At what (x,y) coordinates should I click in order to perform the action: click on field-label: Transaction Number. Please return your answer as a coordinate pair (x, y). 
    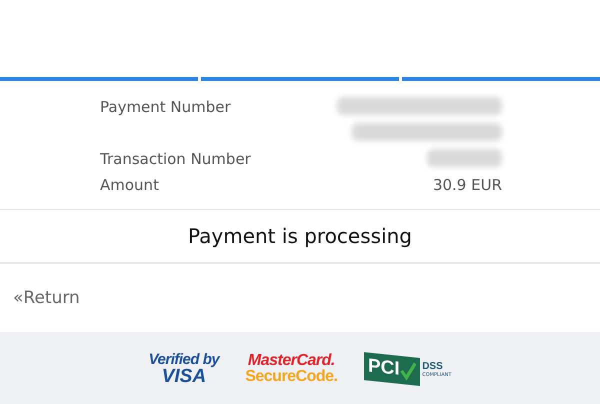
    Looking at the image, I should click on (175, 159).